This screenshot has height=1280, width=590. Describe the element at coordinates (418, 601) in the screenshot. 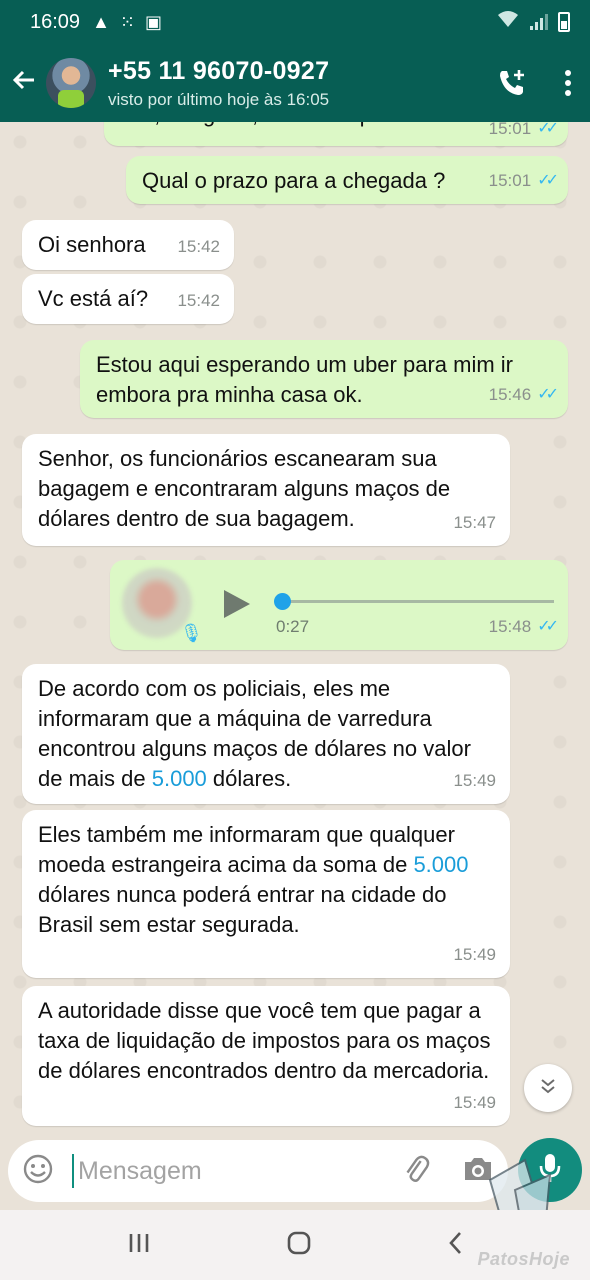

I see `audio-progress-track` at that location.